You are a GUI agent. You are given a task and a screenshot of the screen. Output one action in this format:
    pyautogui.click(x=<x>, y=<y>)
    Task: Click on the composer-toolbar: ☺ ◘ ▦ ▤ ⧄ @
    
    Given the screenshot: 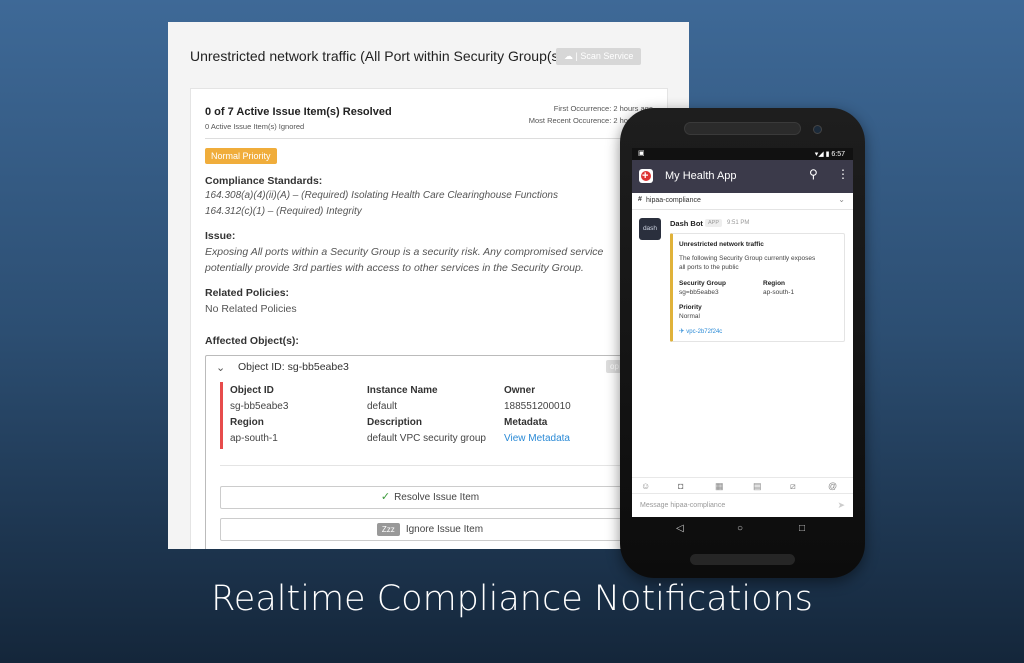 What is the action you would take?
    pyautogui.click(x=742, y=485)
    